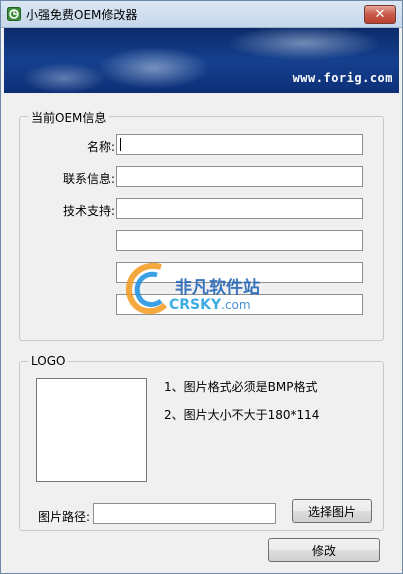 The image size is (403, 574). I want to click on close-icon: ✕, so click(380, 14).